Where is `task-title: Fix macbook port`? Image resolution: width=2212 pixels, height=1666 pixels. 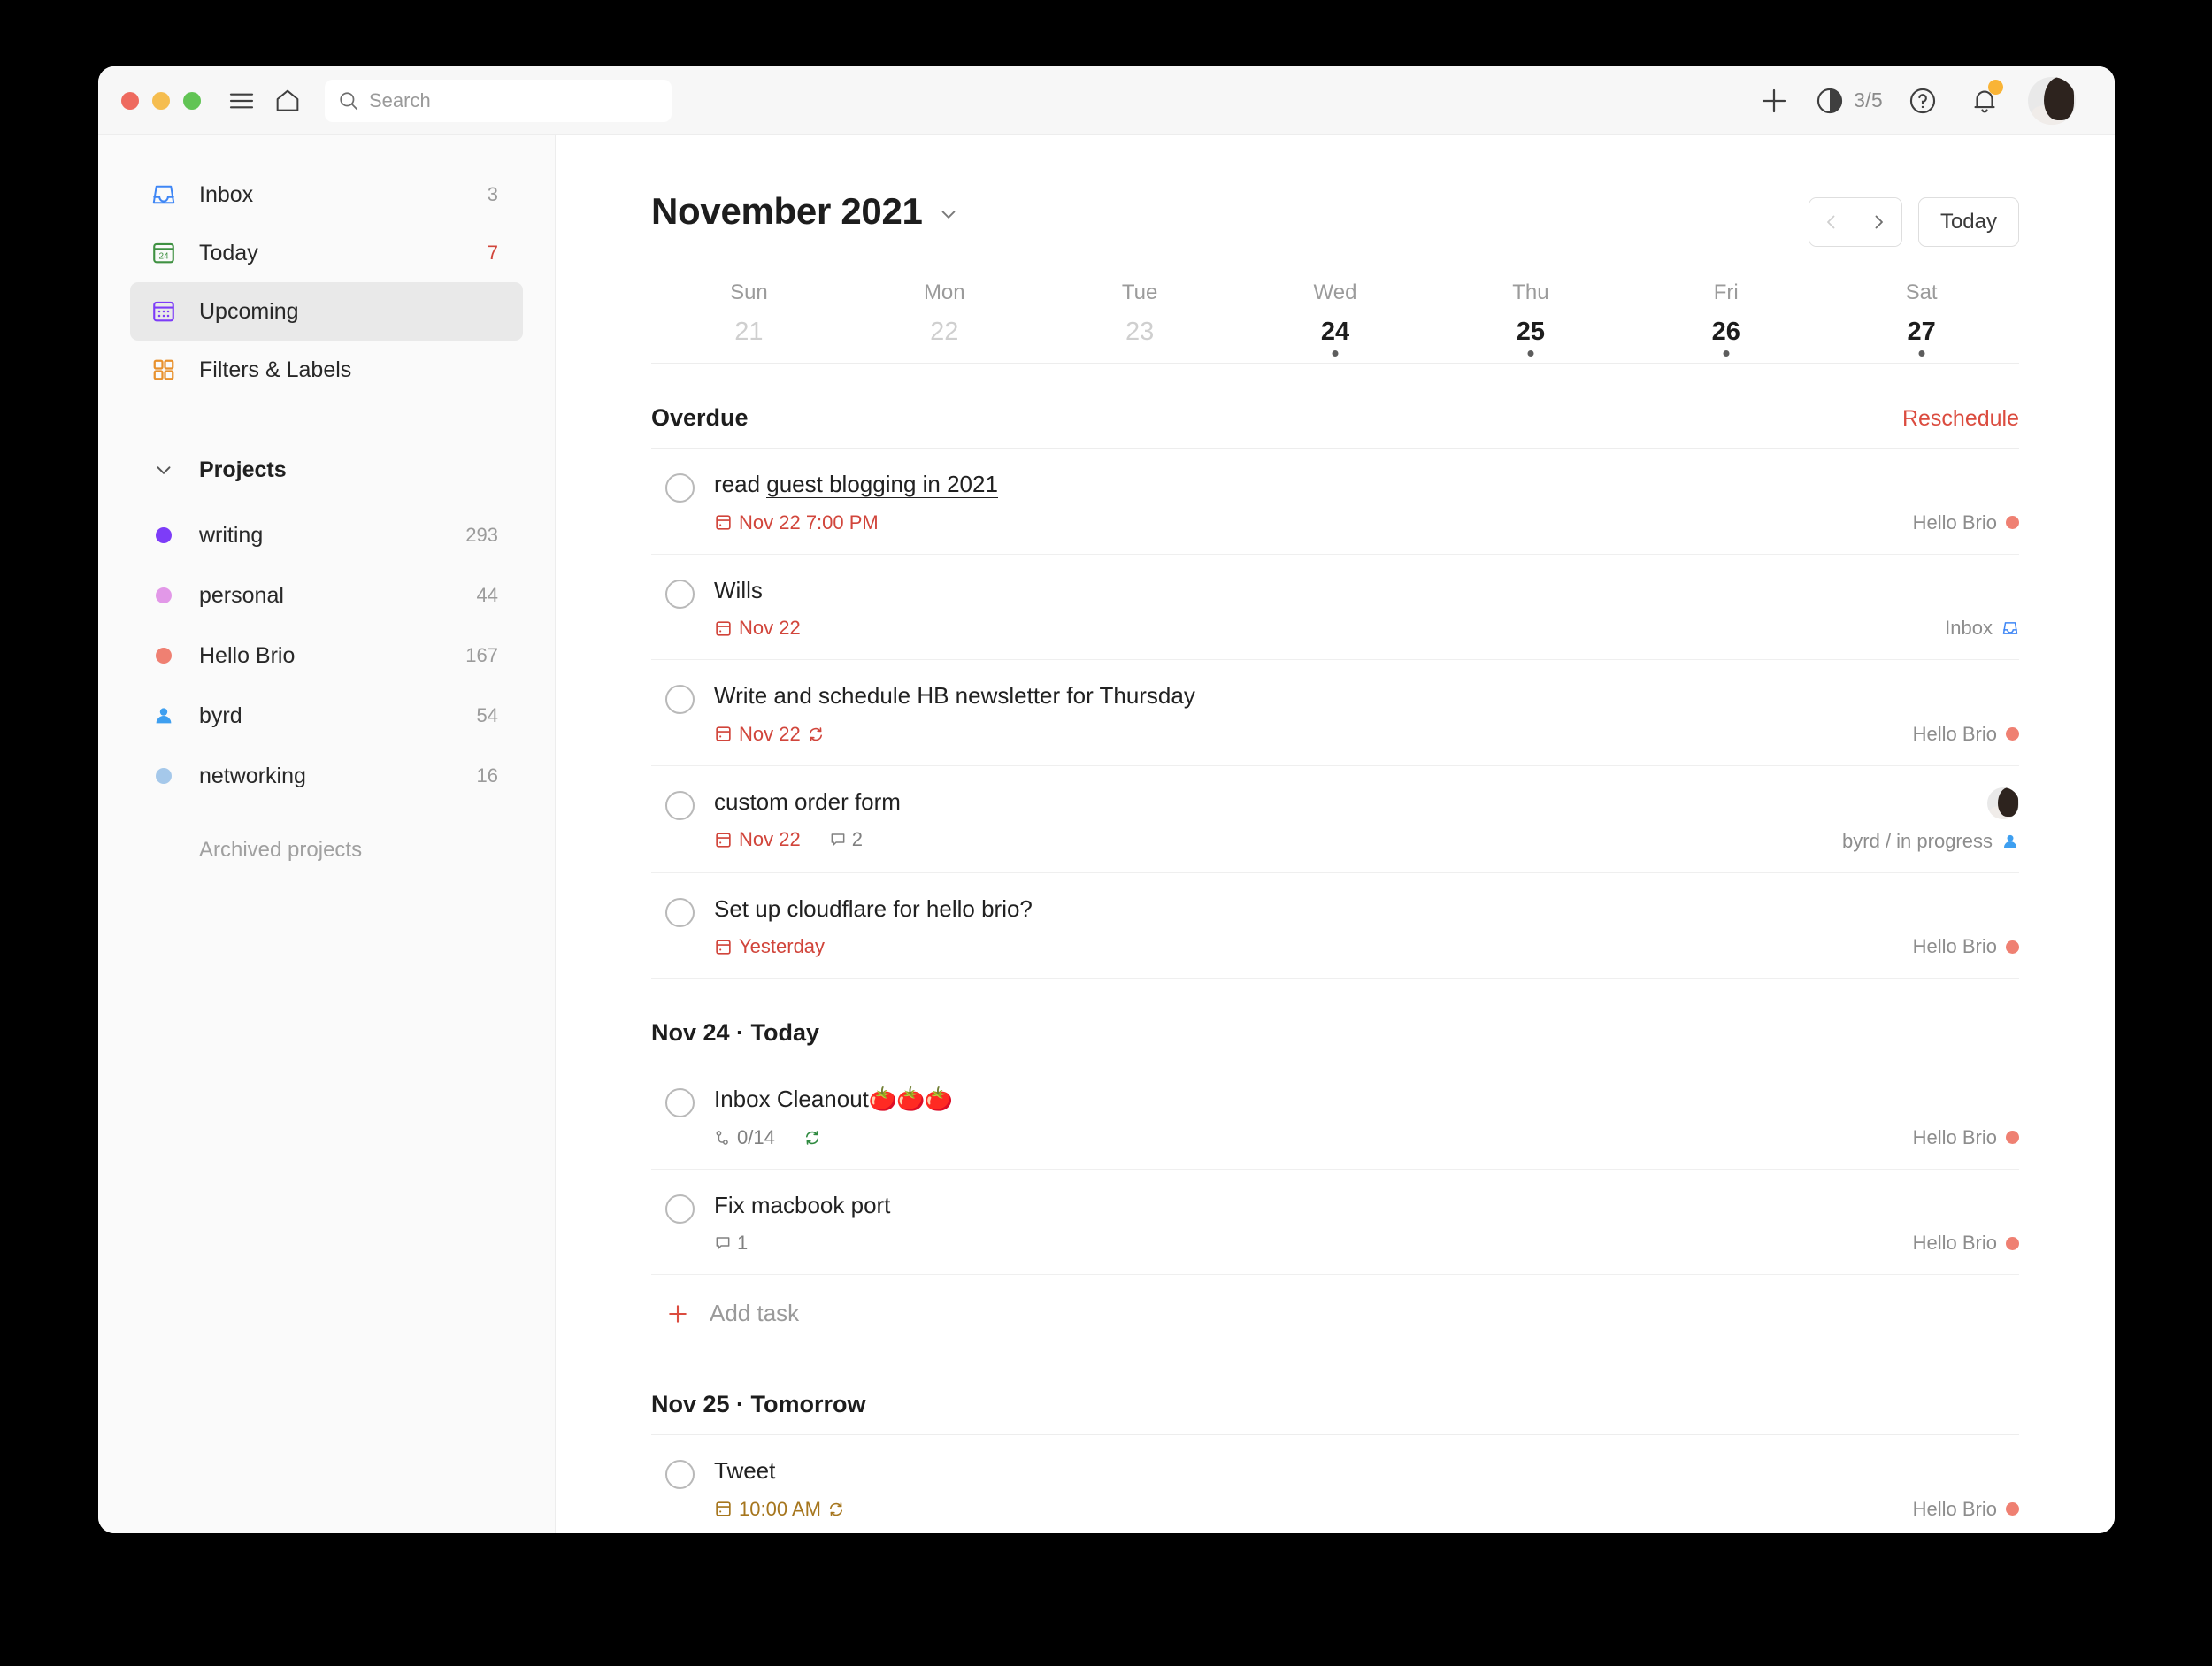 task-title: Fix macbook port is located at coordinates (802, 1204).